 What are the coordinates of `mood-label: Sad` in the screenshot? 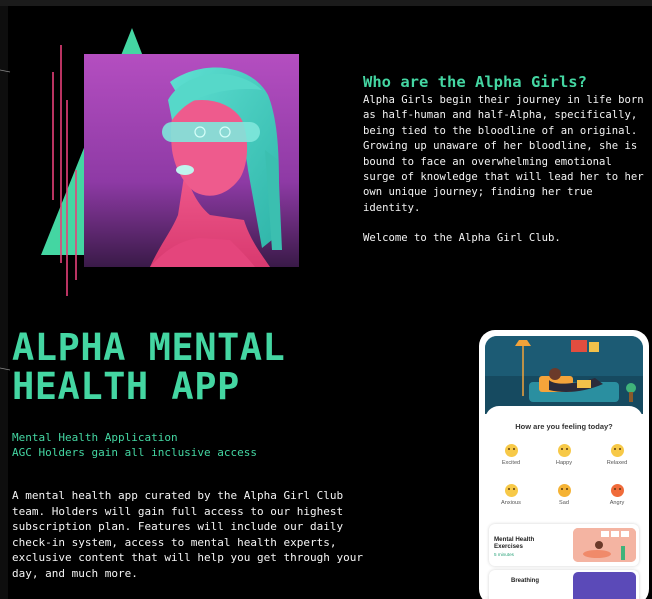 It's located at (564, 503).